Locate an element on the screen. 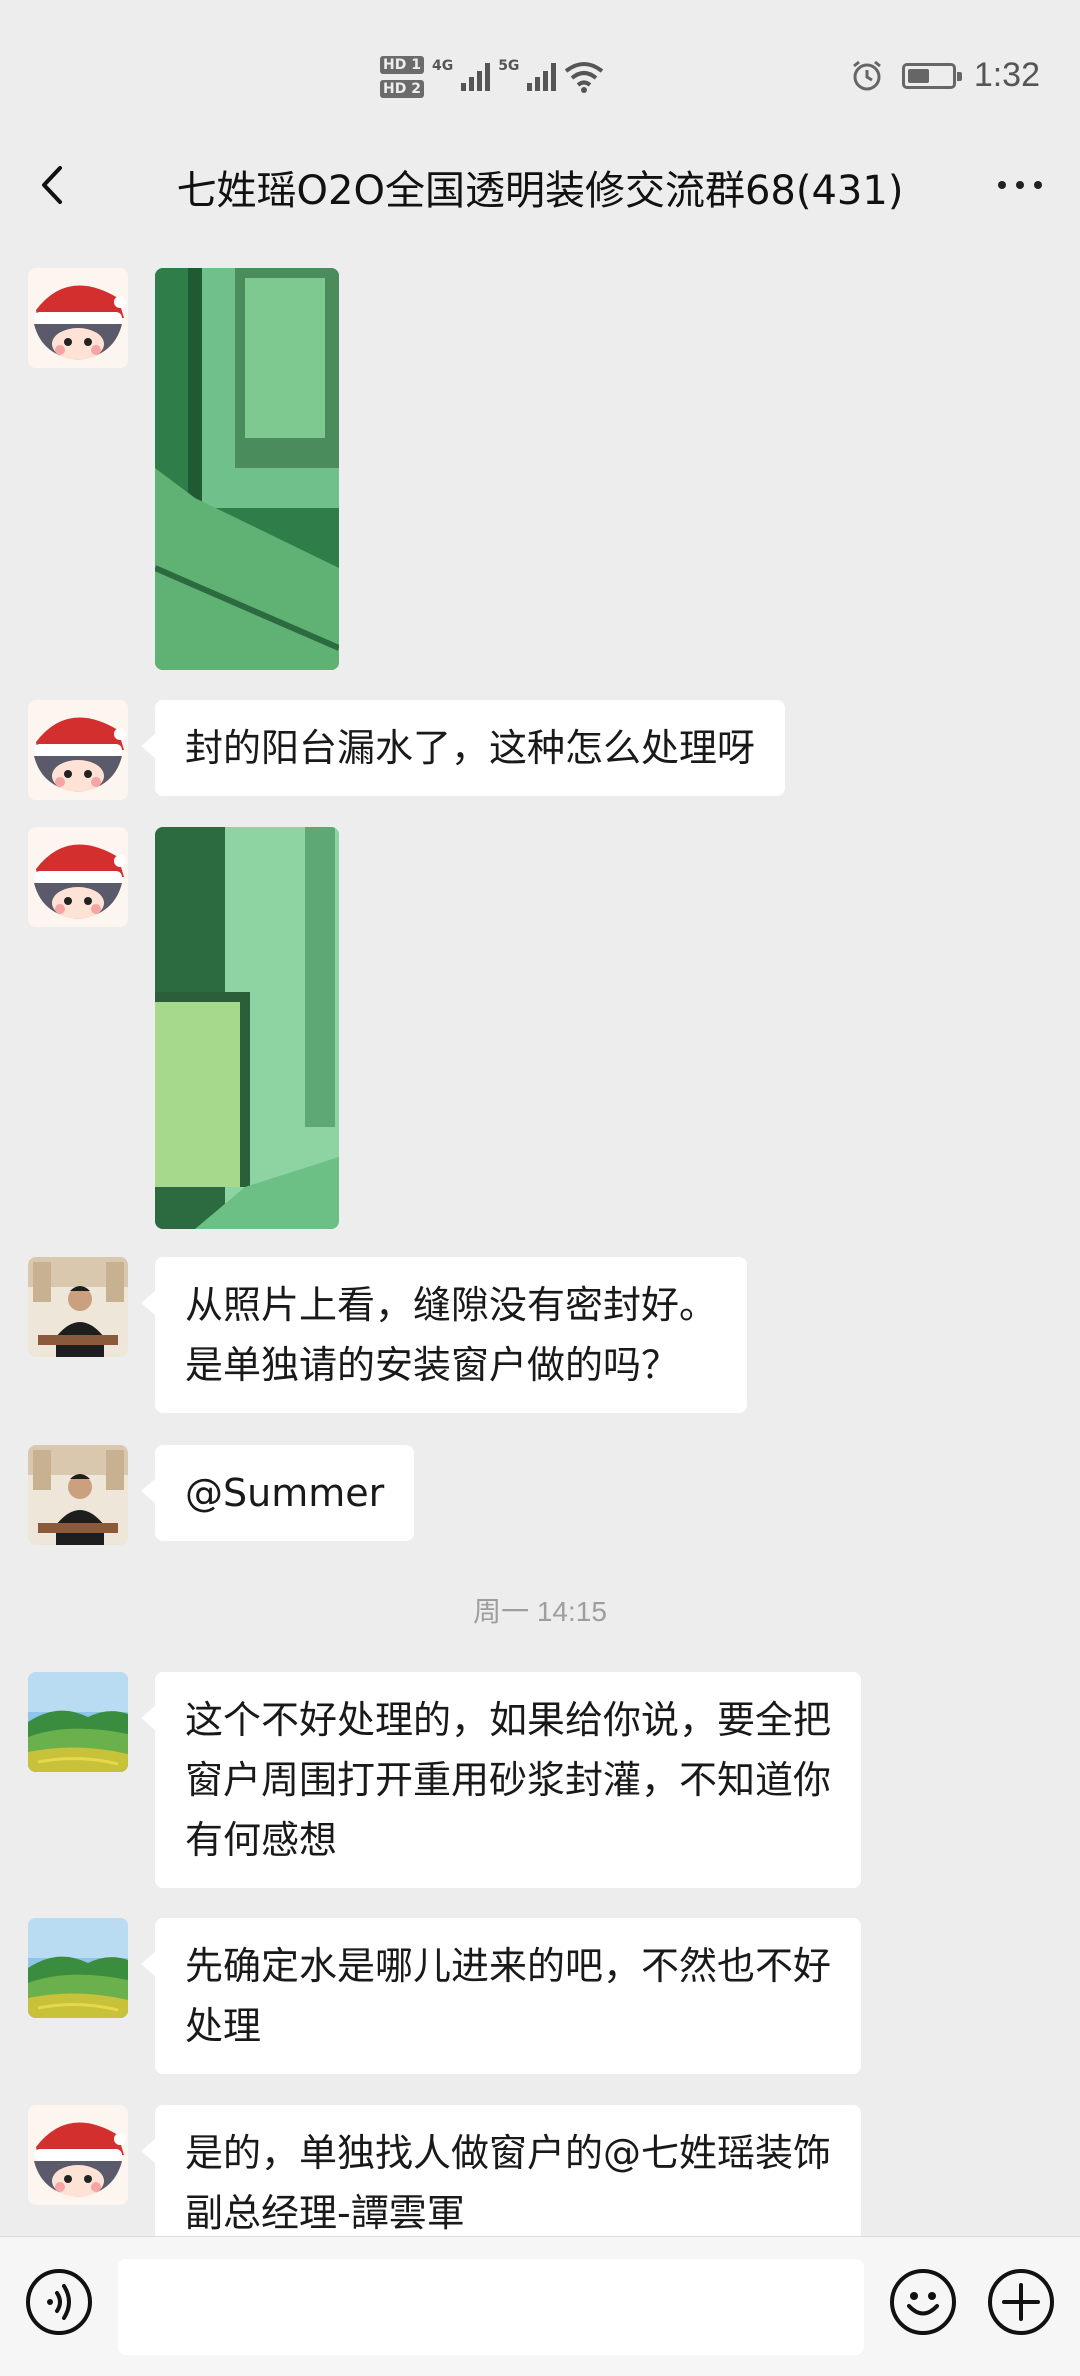 This screenshot has width=1080, height=2376. message-bubble: 封的阳台漏水了，这种怎么处理呀 is located at coordinates (463, 748).